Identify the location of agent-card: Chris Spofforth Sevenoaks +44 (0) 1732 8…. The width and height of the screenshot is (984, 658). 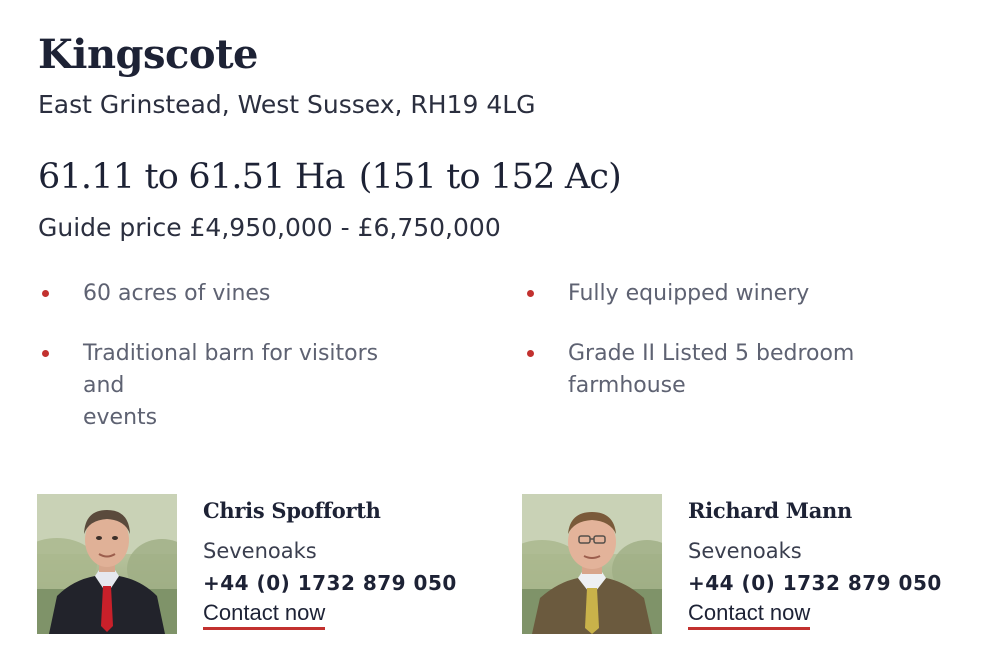
(257, 569).